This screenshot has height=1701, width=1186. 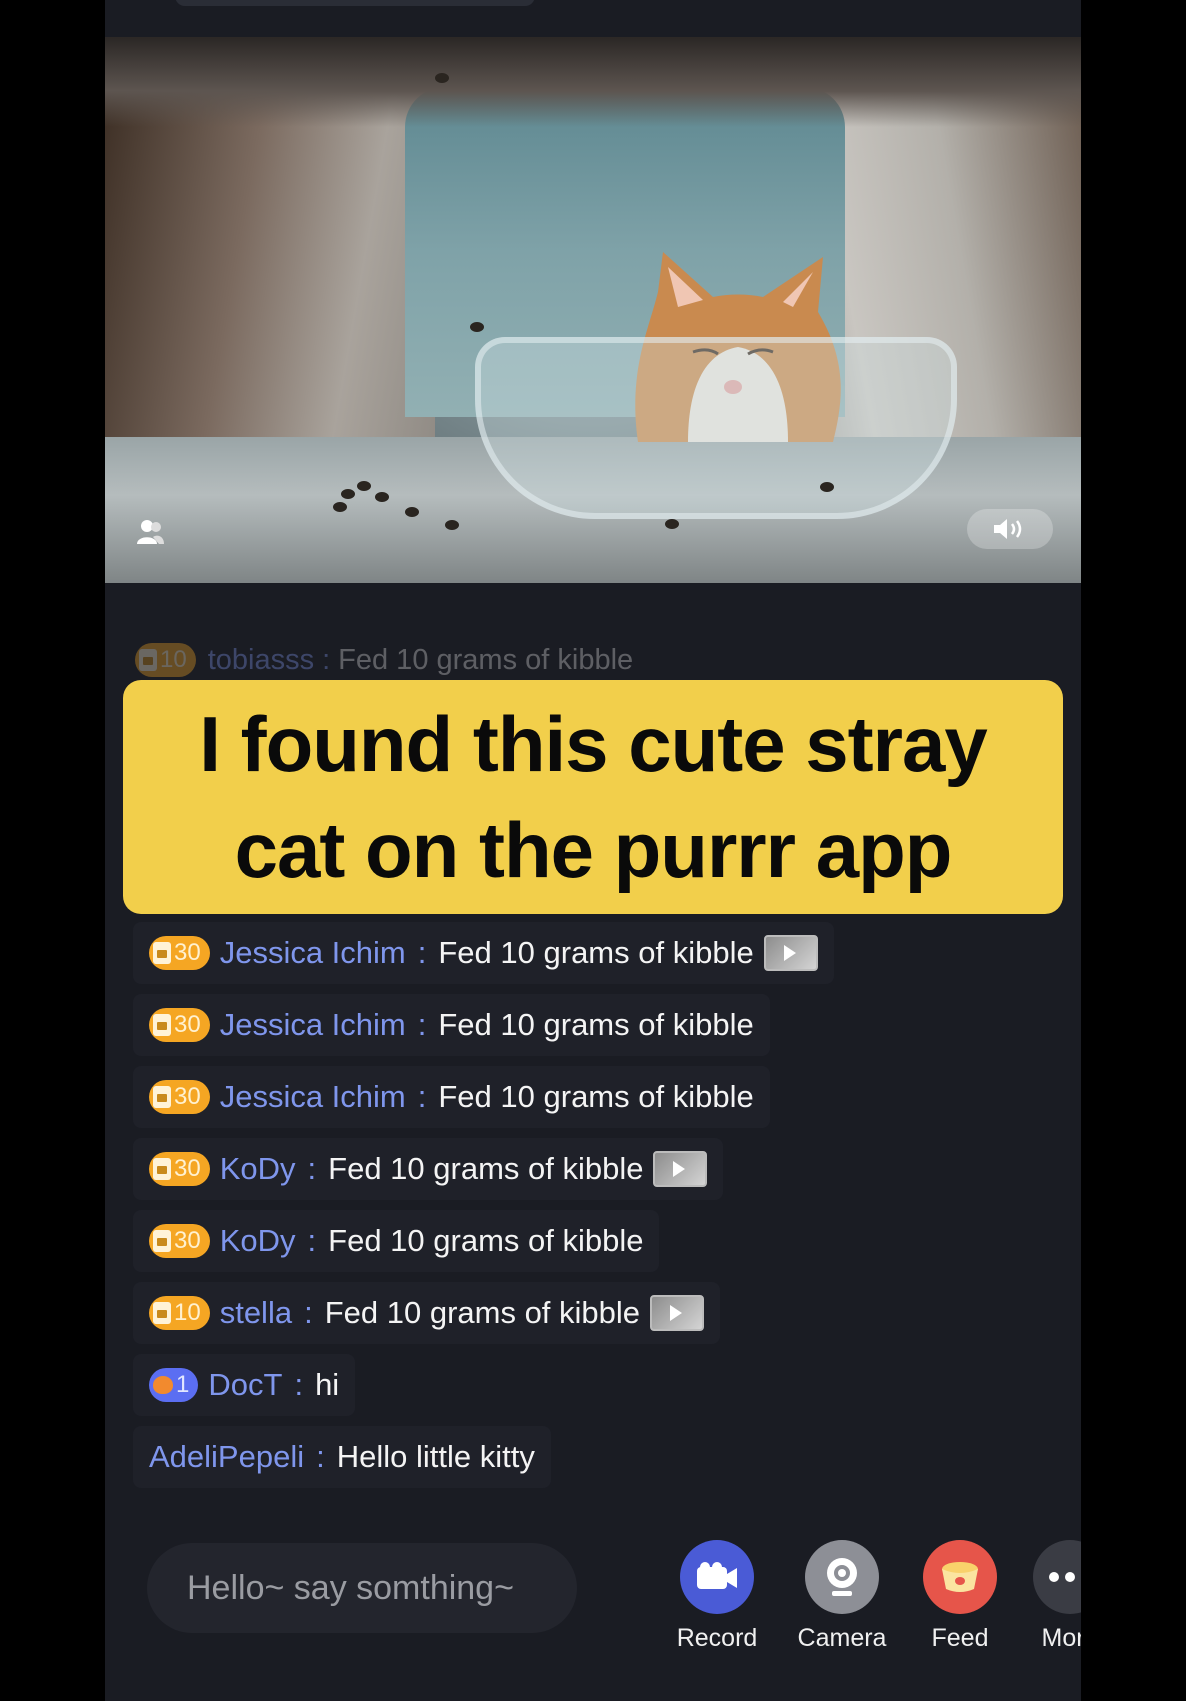 What do you see at coordinates (593, 744) in the screenshot?
I see `caption-line-1: I found this cute stray` at bounding box center [593, 744].